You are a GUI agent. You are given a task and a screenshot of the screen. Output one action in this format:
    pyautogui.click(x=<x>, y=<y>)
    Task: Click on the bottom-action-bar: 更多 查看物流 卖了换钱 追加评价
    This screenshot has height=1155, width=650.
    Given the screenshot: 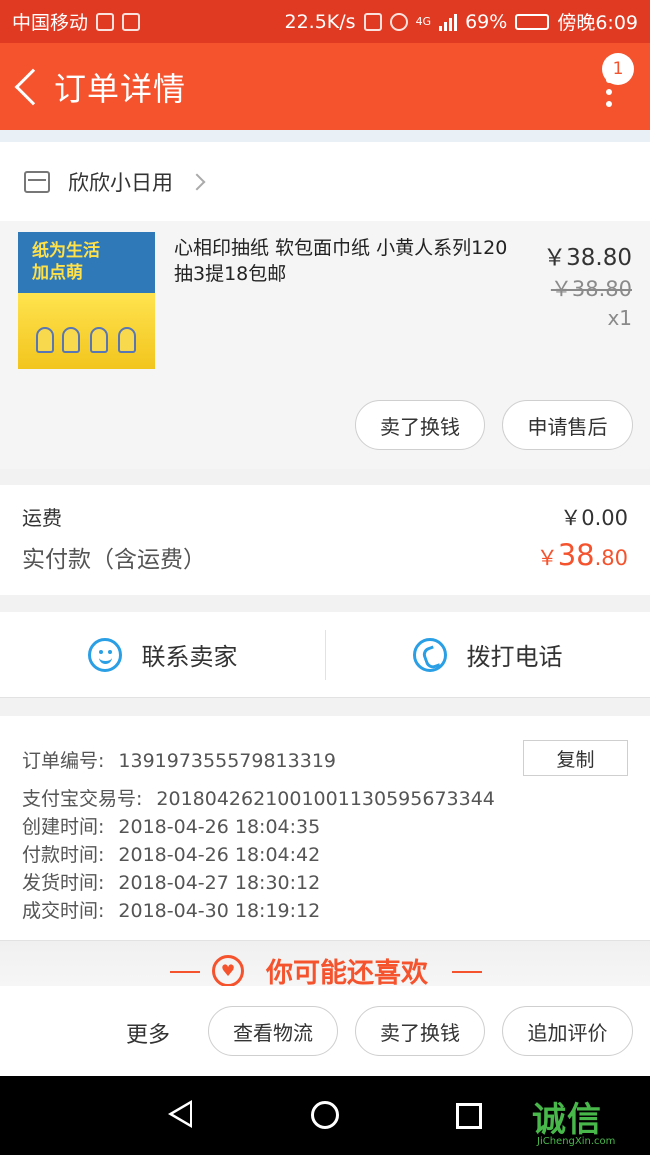 What is the action you would take?
    pyautogui.click(x=325, y=1031)
    